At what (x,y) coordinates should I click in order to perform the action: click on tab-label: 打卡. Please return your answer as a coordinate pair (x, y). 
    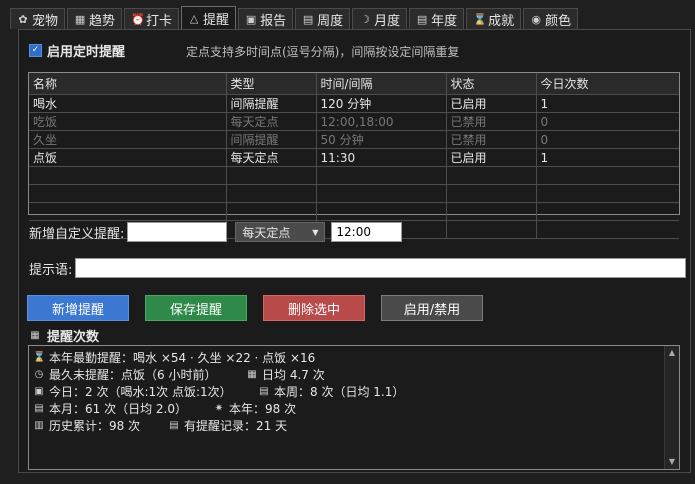
    Looking at the image, I should click on (159, 21).